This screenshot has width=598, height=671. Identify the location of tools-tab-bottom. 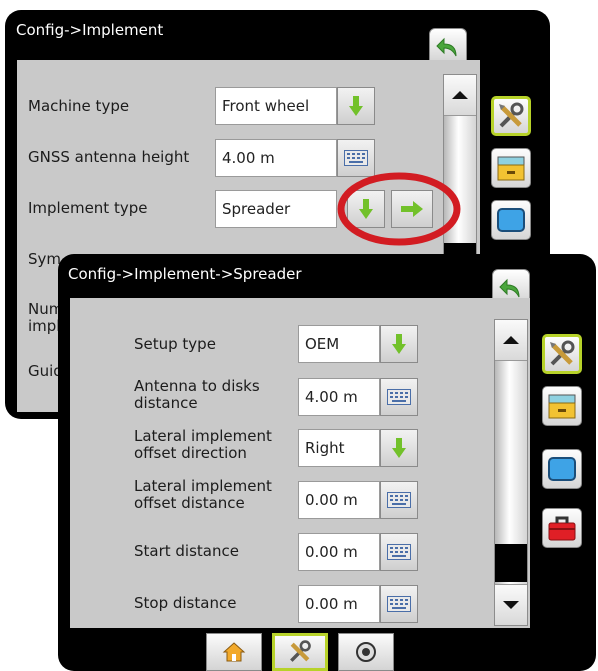
(300, 652).